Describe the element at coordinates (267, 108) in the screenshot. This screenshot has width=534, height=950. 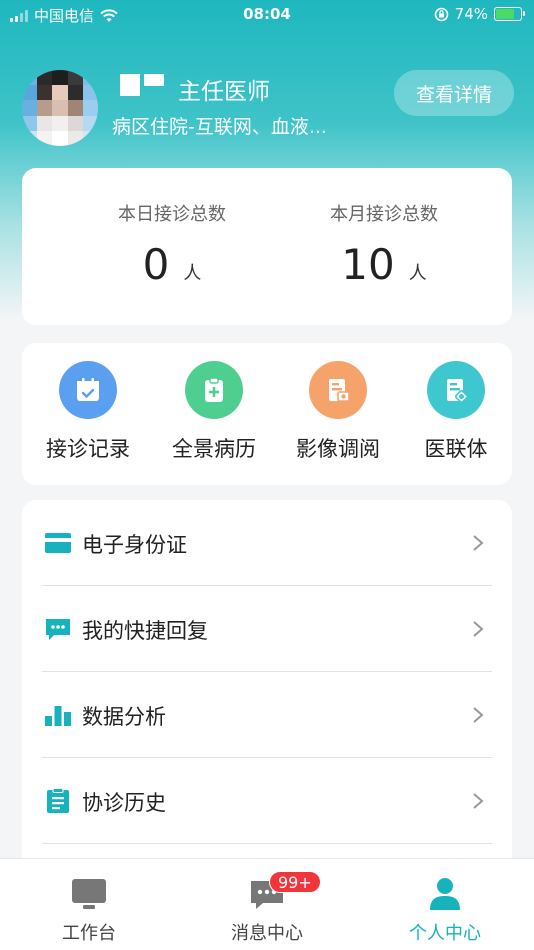
I see `profile-header: 主任医师 病区住院-互联网、血液... 查看详情` at that location.